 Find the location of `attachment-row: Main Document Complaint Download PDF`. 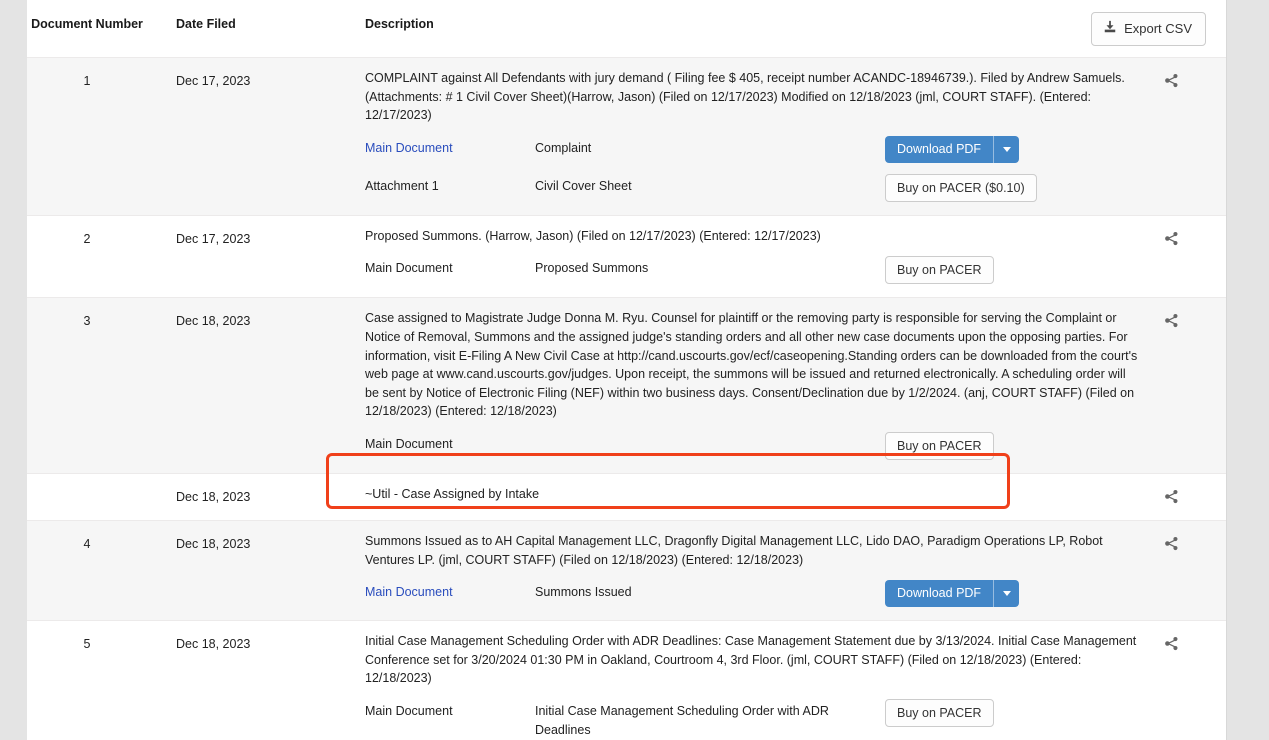

attachment-row: Main Document Complaint Download PDF is located at coordinates (753, 149).